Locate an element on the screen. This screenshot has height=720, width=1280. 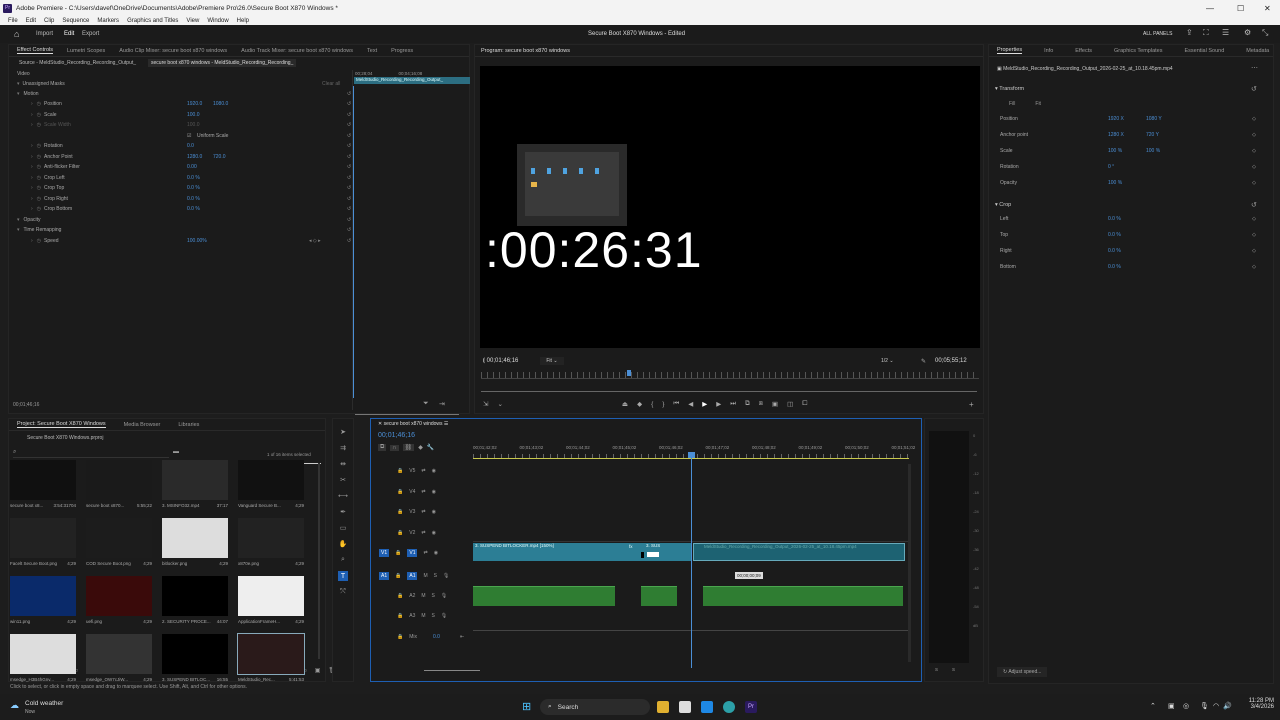
effect-row: ▾ Time Remapping ↺ is located at coordinates (243, 230).